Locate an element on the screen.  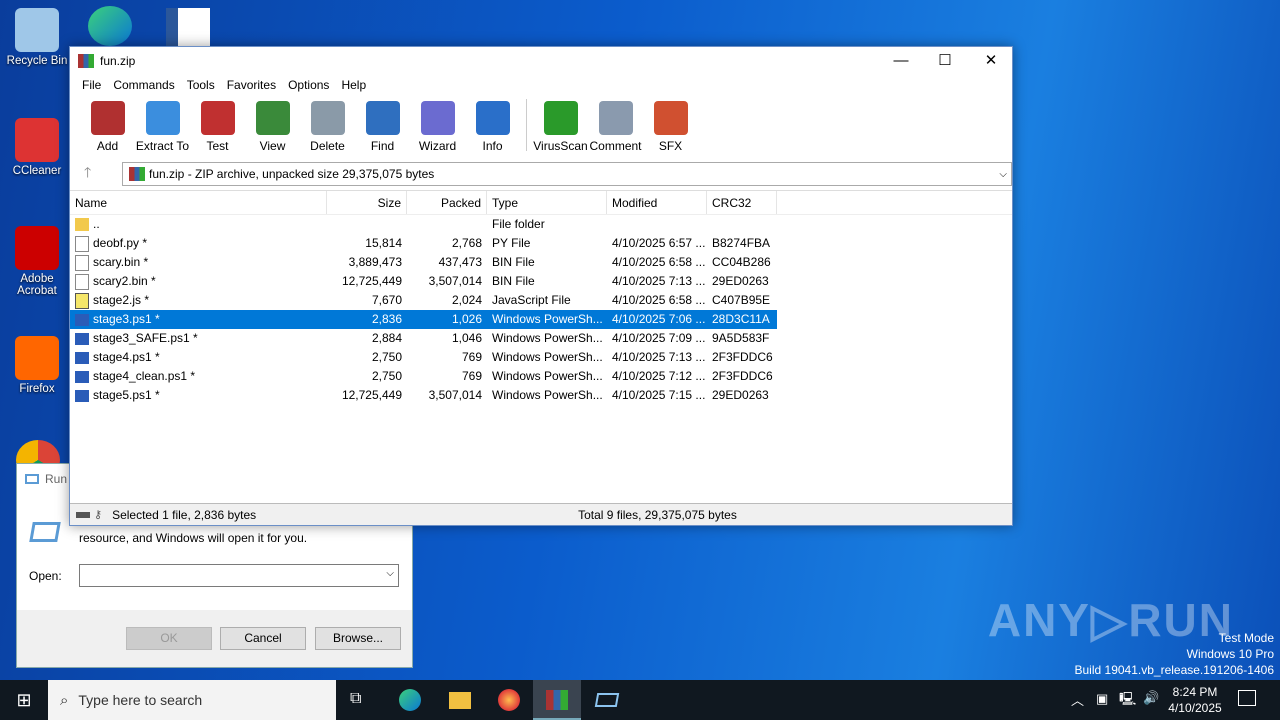
firefox-taskbar-icon is located at coordinates (509, 700).